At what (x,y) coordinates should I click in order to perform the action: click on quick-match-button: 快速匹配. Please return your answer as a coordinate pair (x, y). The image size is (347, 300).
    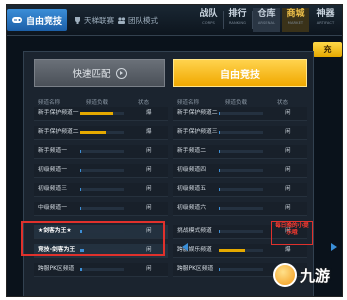
    Looking at the image, I should click on (99, 73).